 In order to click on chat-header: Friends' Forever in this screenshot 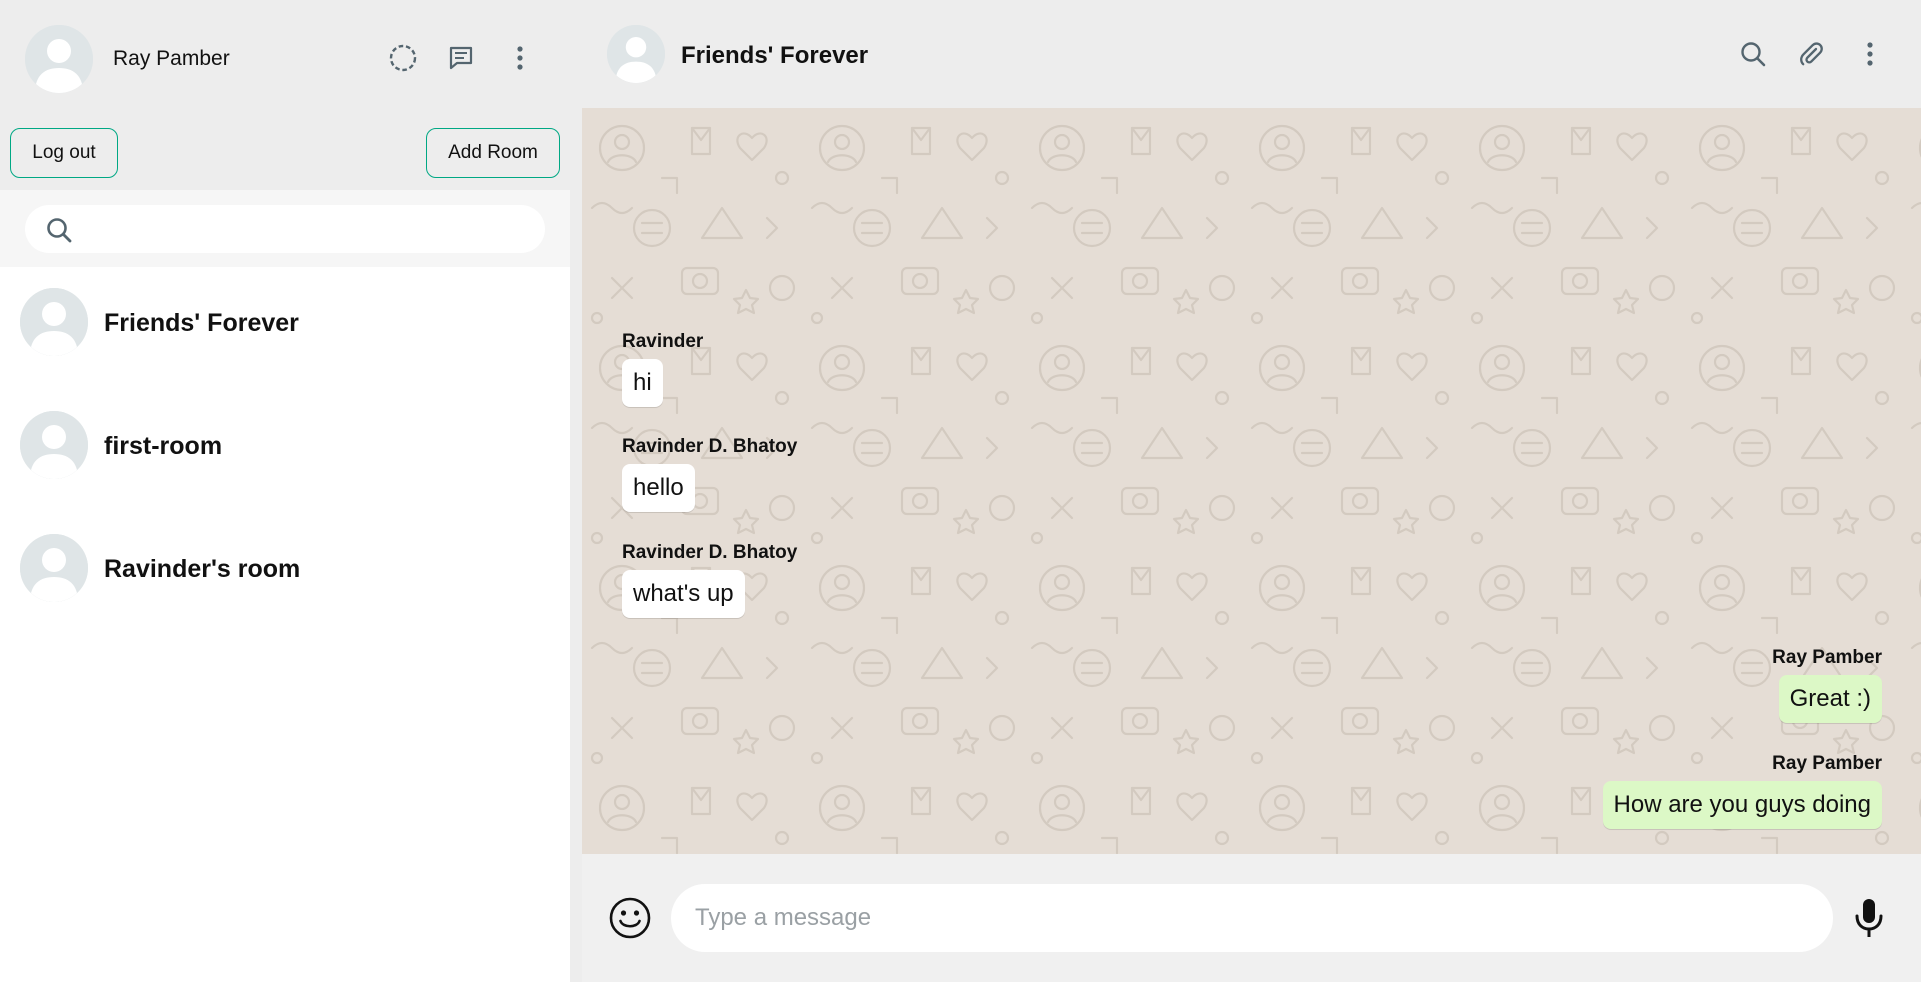, I will do `click(1251, 54)`.